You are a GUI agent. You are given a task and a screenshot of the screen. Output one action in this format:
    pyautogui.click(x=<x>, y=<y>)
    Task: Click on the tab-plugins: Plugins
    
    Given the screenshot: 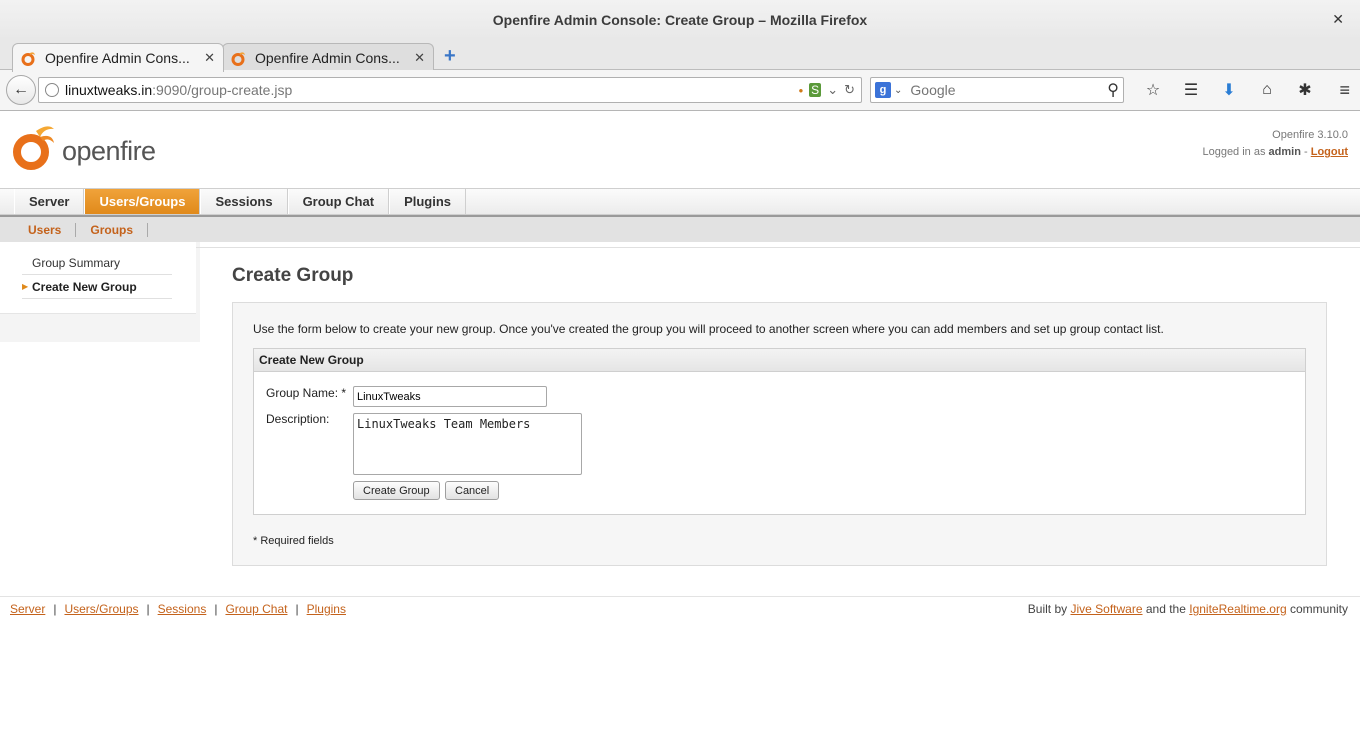 What is the action you would take?
    pyautogui.click(x=428, y=201)
    